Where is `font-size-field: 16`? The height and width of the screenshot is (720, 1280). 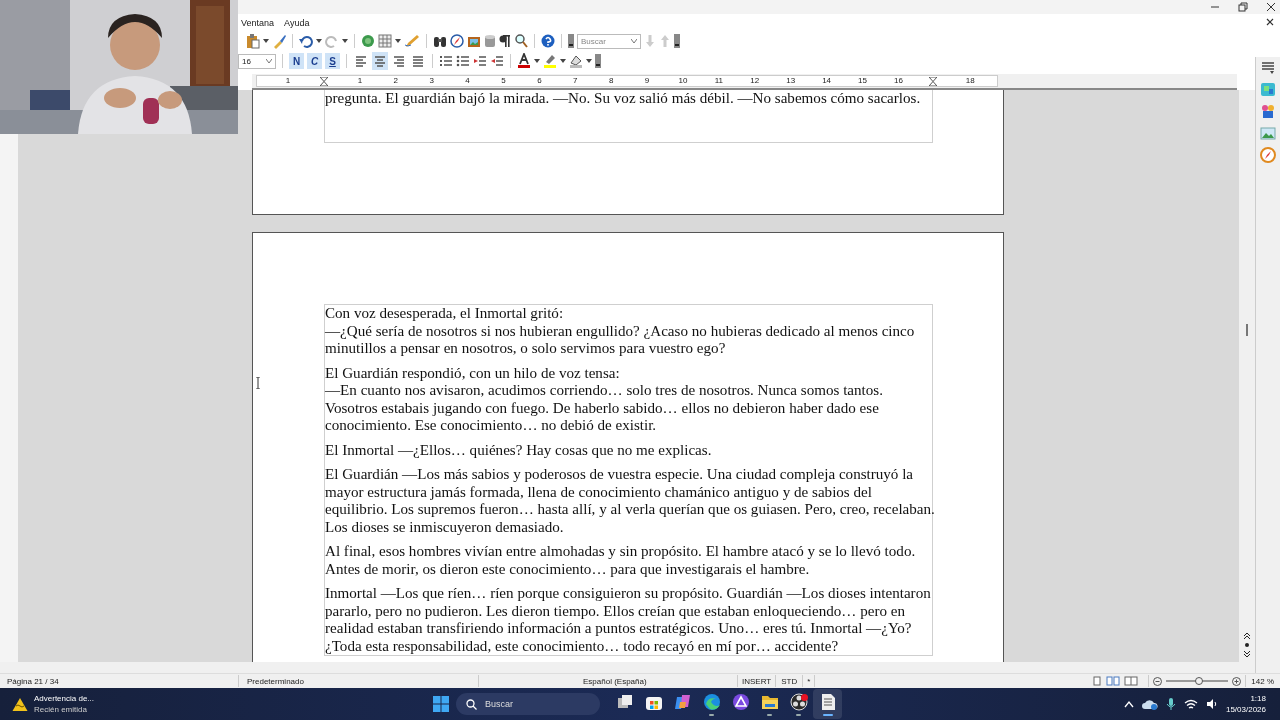
font-size-field: 16 is located at coordinates (257, 61).